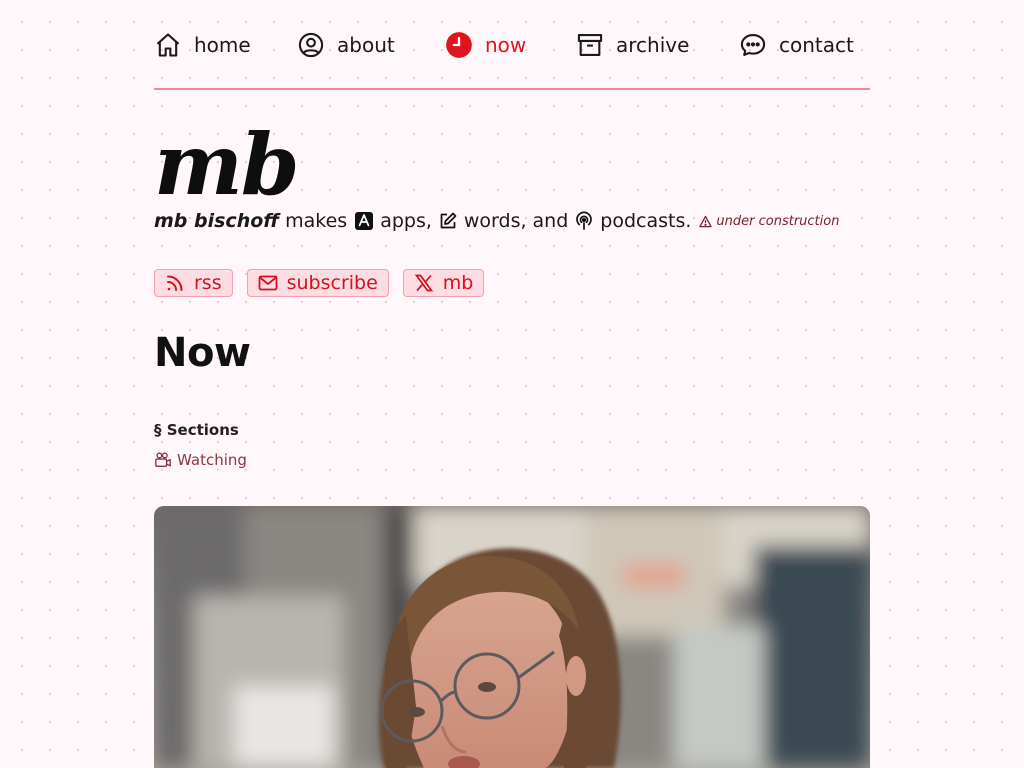 This screenshot has width=1024, height=768. I want to click on nav-contact: contact, so click(796, 45).